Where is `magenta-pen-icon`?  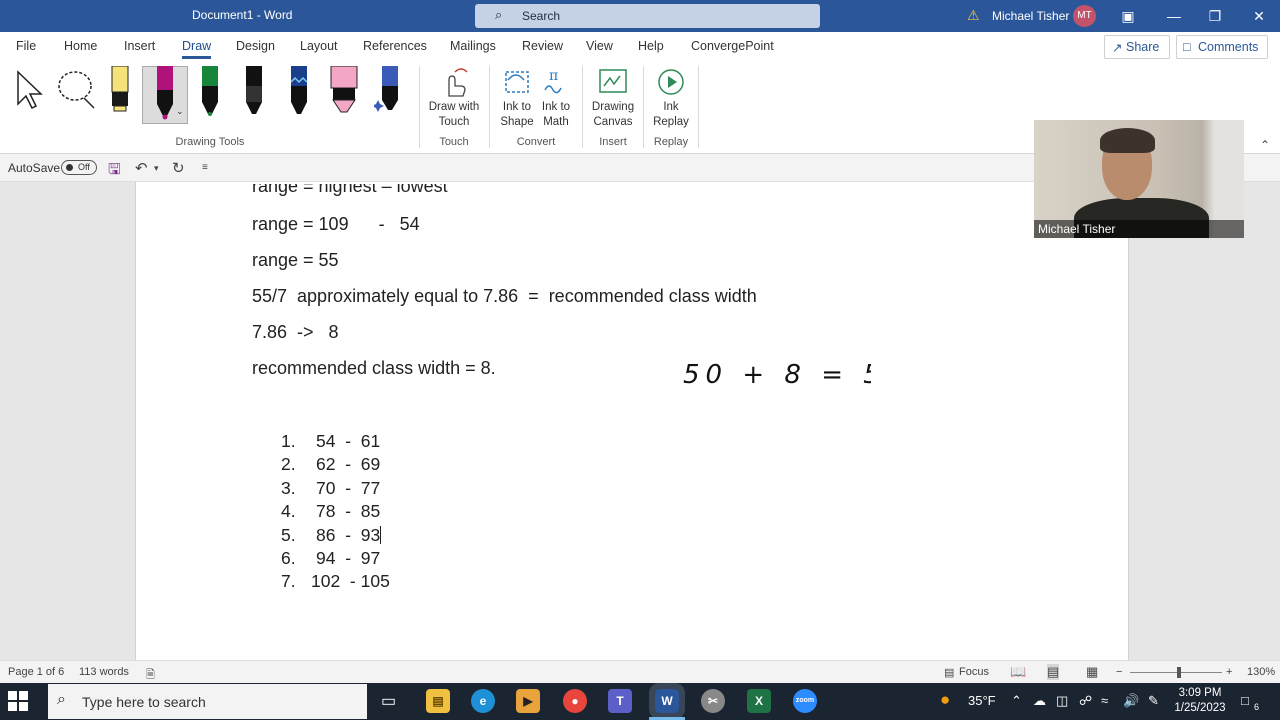 magenta-pen-icon is located at coordinates (165, 94).